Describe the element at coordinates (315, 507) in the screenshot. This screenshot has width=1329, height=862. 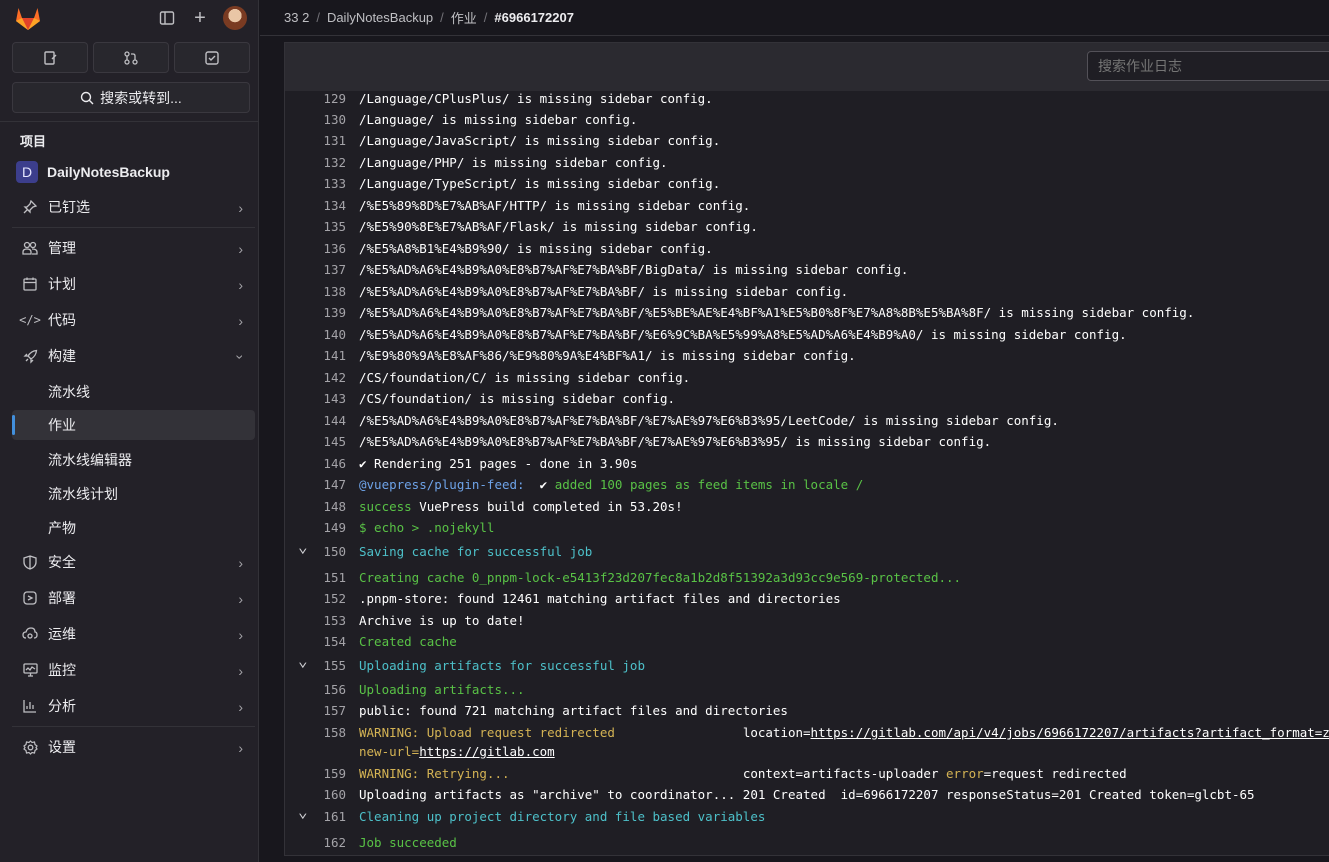
I see `line-number: 148` at that location.